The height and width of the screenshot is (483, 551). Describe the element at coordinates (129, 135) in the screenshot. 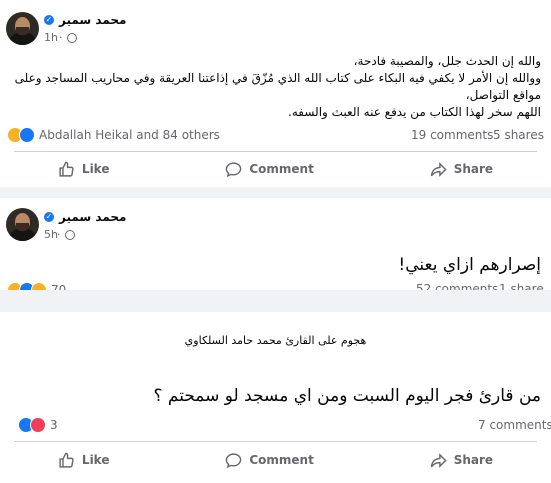

I see `reaction-text: Abdallah Heikal and 84 others` at that location.